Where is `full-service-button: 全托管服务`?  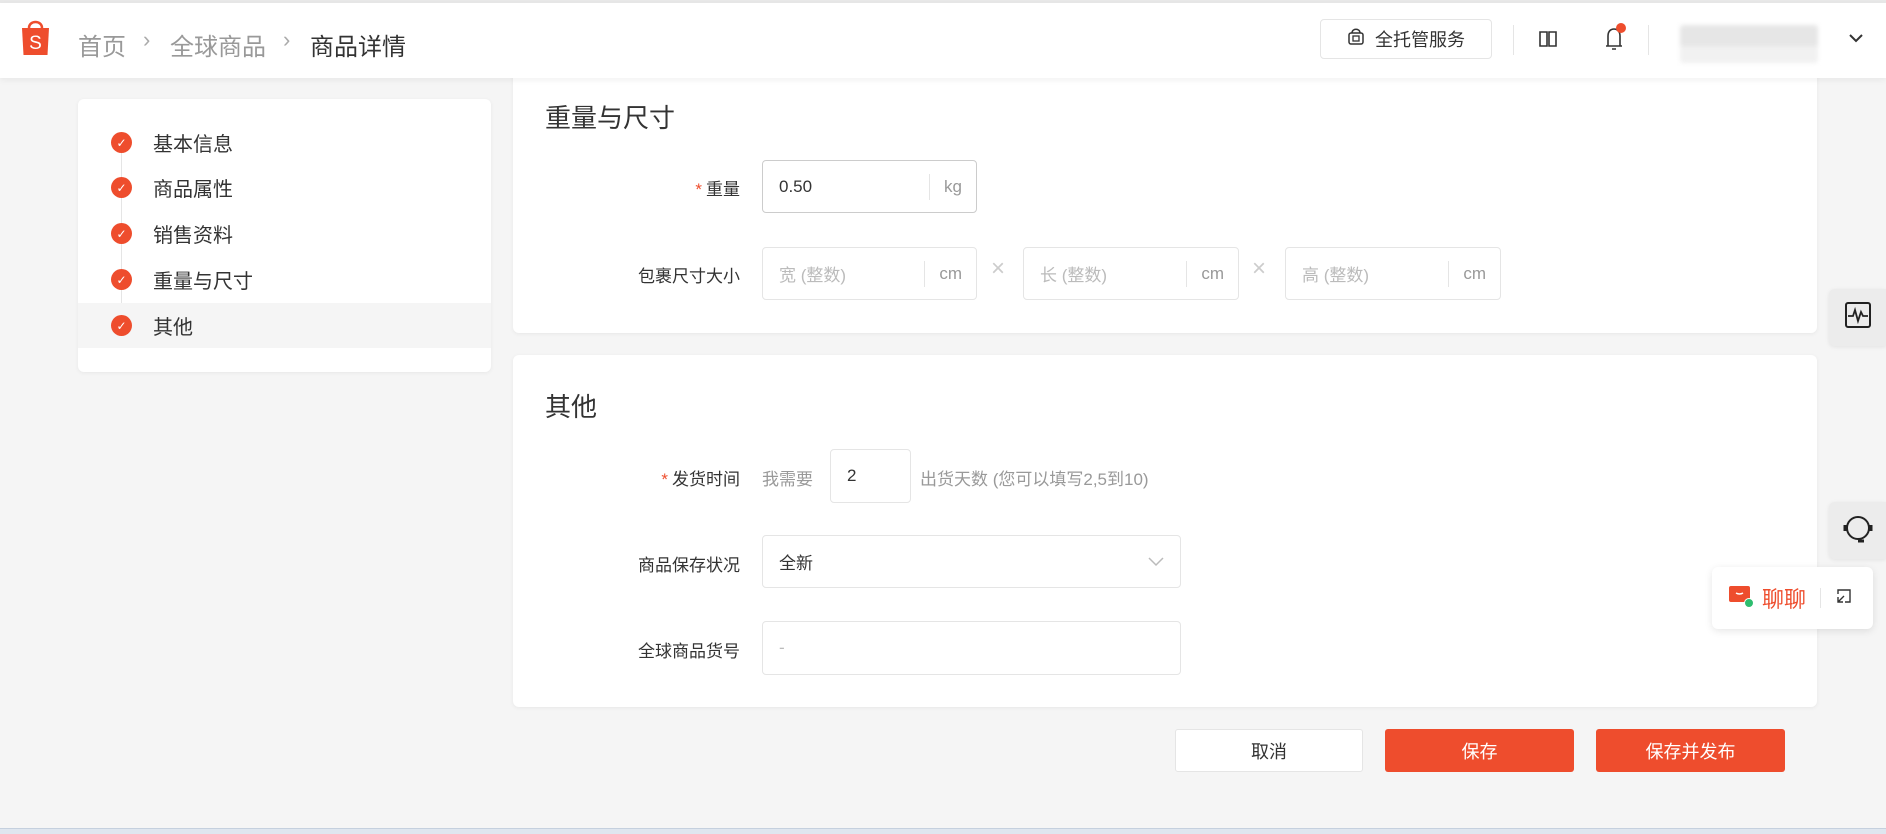
full-service-button: 全托管服务 is located at coordinates (1406, 39).